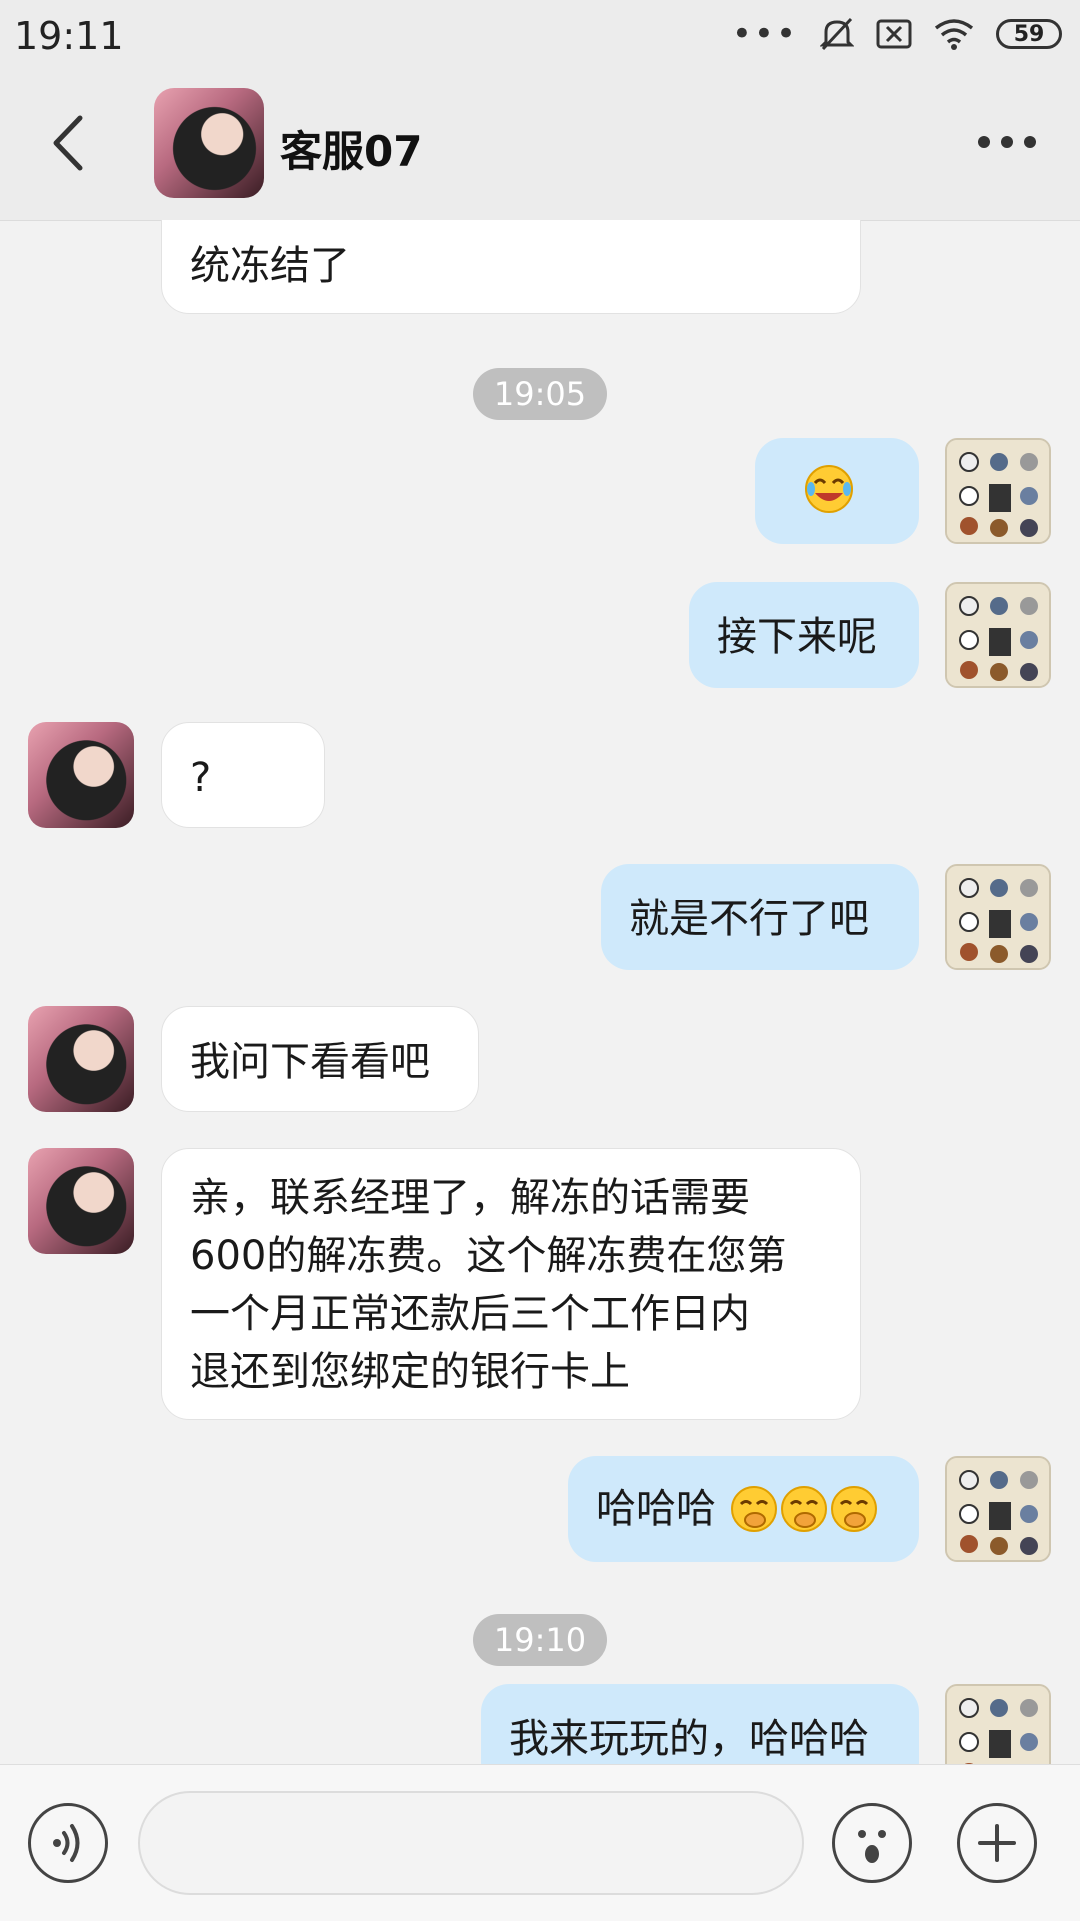  Describe the element at coordinates (689, 1739) in the screenshot. I see `message-text: 我来玩玩的，哈哈哈` at that location.